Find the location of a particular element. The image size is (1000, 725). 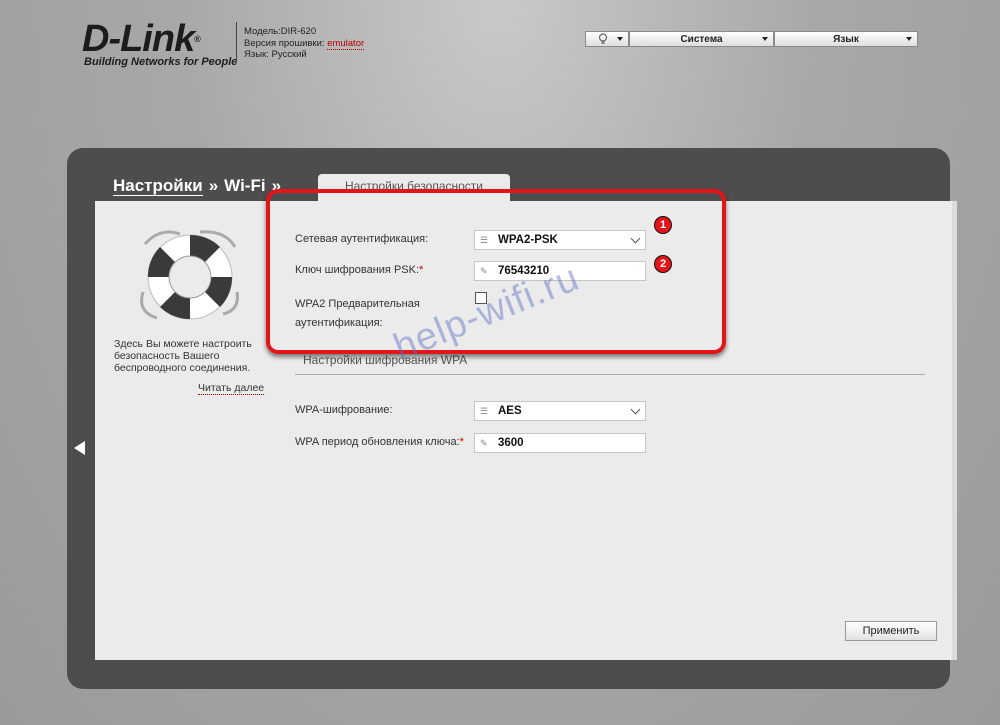

logo-reg: ® is located at coordinates (197, 39).